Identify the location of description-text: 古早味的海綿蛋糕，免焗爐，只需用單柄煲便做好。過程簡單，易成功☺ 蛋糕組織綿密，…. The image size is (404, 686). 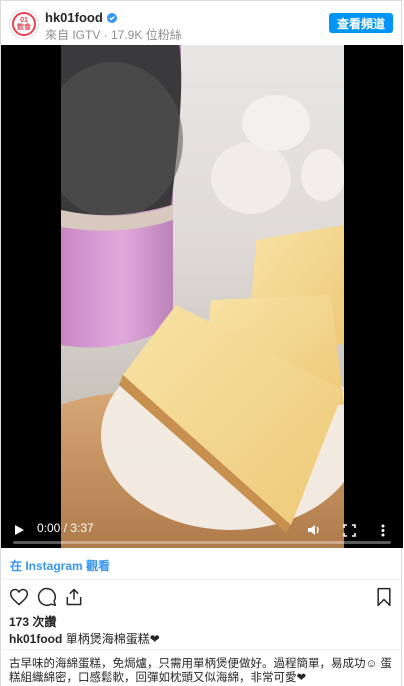
(200, 671).